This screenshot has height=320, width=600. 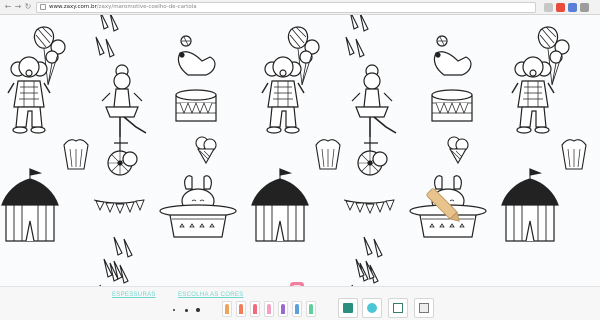 I want to click on crayon-green-button, so click(x=311, y=309).